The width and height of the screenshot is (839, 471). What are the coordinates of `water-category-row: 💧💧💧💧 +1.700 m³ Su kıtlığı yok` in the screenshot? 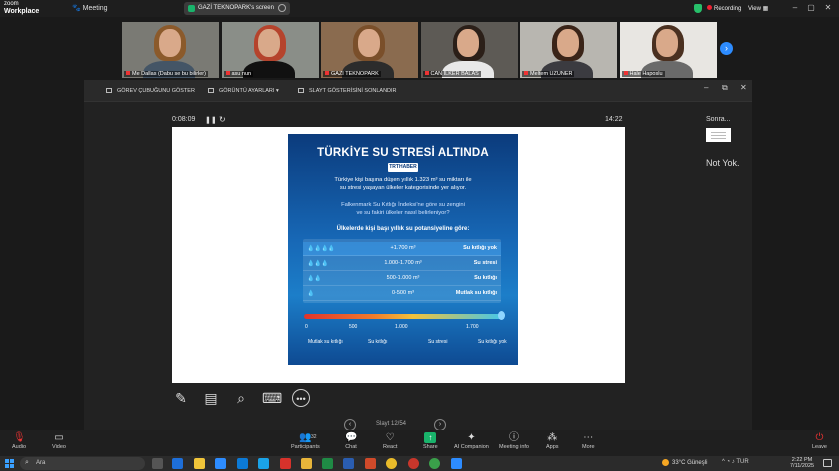 It's located at (402, 249).